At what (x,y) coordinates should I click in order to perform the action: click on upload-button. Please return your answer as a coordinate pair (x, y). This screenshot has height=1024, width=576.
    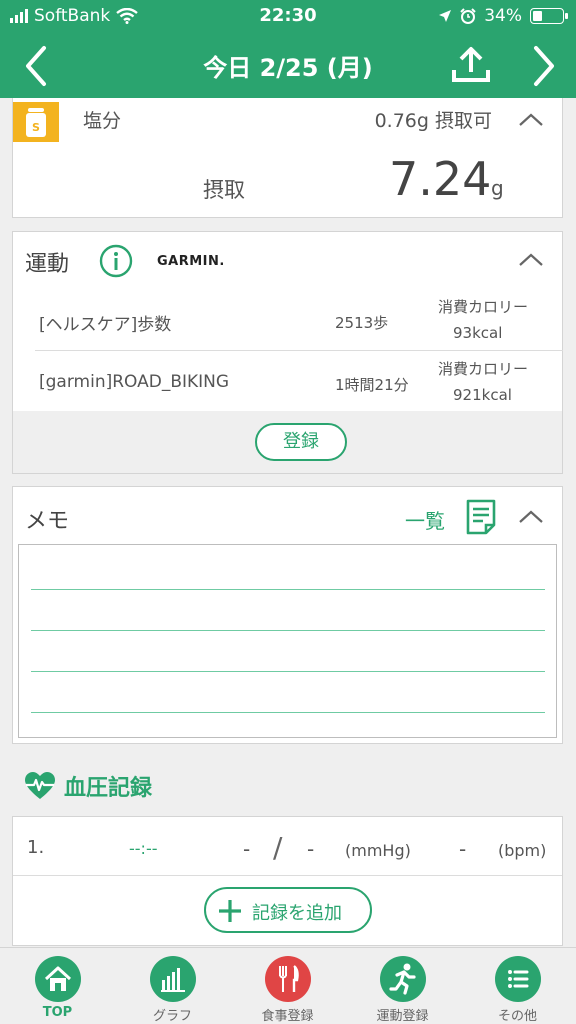
    Looking at the image, I should click on (471, 66).